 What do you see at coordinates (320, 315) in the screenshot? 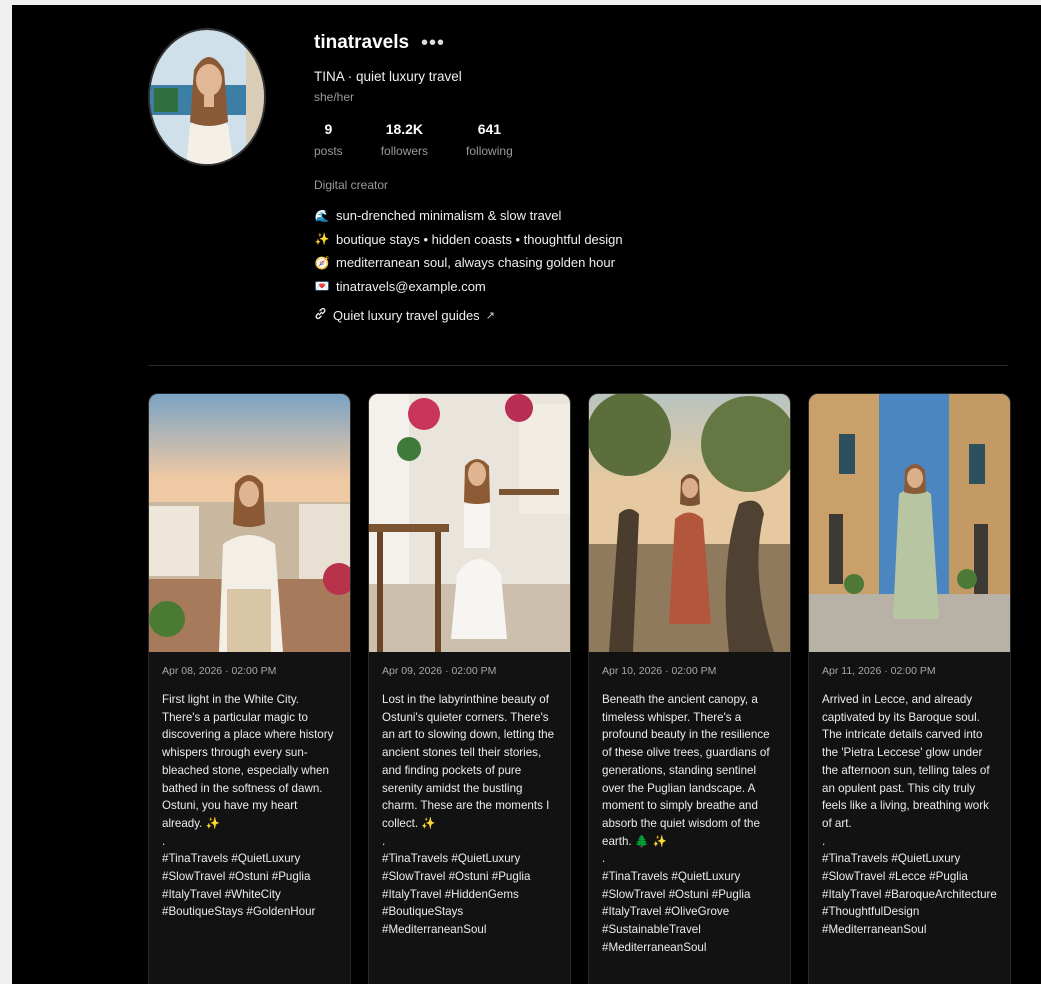
I see `link-icon` at bounding box center [320, 315].